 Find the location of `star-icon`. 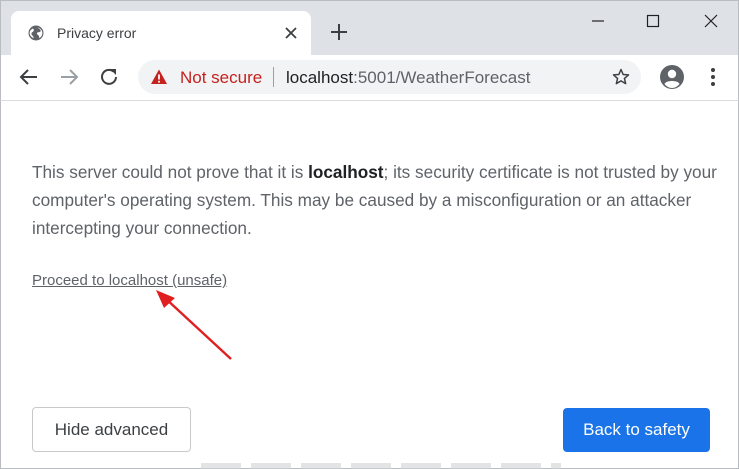

star-icon is located at coordinates (621, 77).